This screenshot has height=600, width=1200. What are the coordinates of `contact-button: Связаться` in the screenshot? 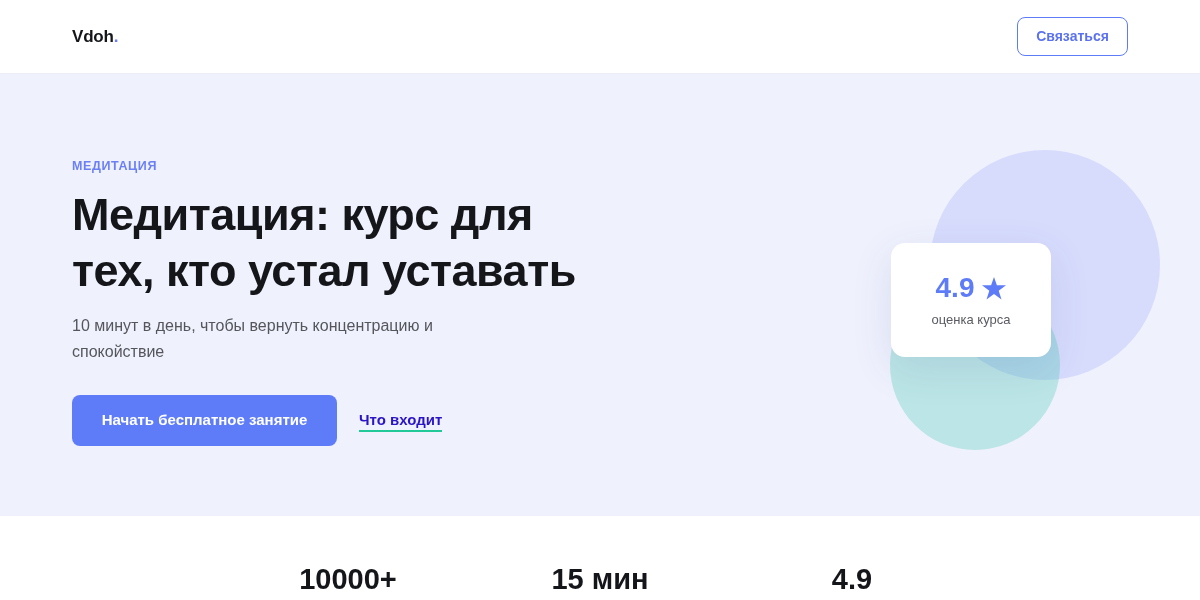 It's located at (1072, 36).